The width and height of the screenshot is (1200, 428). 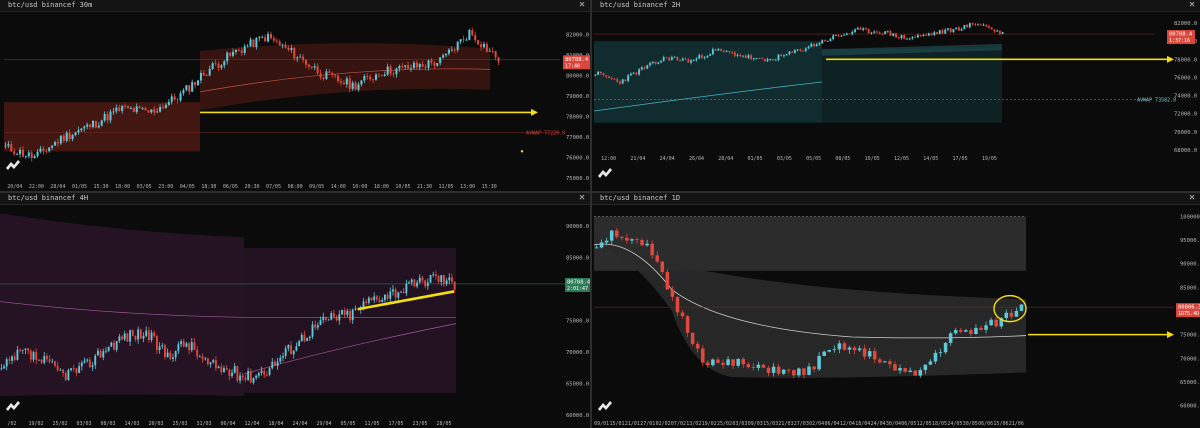 What do you see at coordinates (709, 424) in the screenshot?
I see `x-tick-label: 19/02` at bounding box center [709, 424].